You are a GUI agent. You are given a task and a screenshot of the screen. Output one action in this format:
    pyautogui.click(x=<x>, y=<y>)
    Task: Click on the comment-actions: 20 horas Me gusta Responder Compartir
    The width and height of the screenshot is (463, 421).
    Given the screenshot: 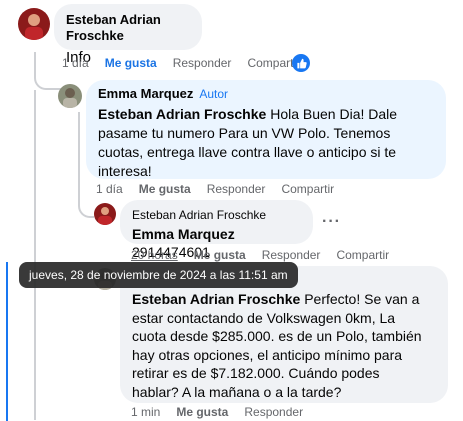 What is the action you would take?
    pyautogui.click(x=268, y=255)
    